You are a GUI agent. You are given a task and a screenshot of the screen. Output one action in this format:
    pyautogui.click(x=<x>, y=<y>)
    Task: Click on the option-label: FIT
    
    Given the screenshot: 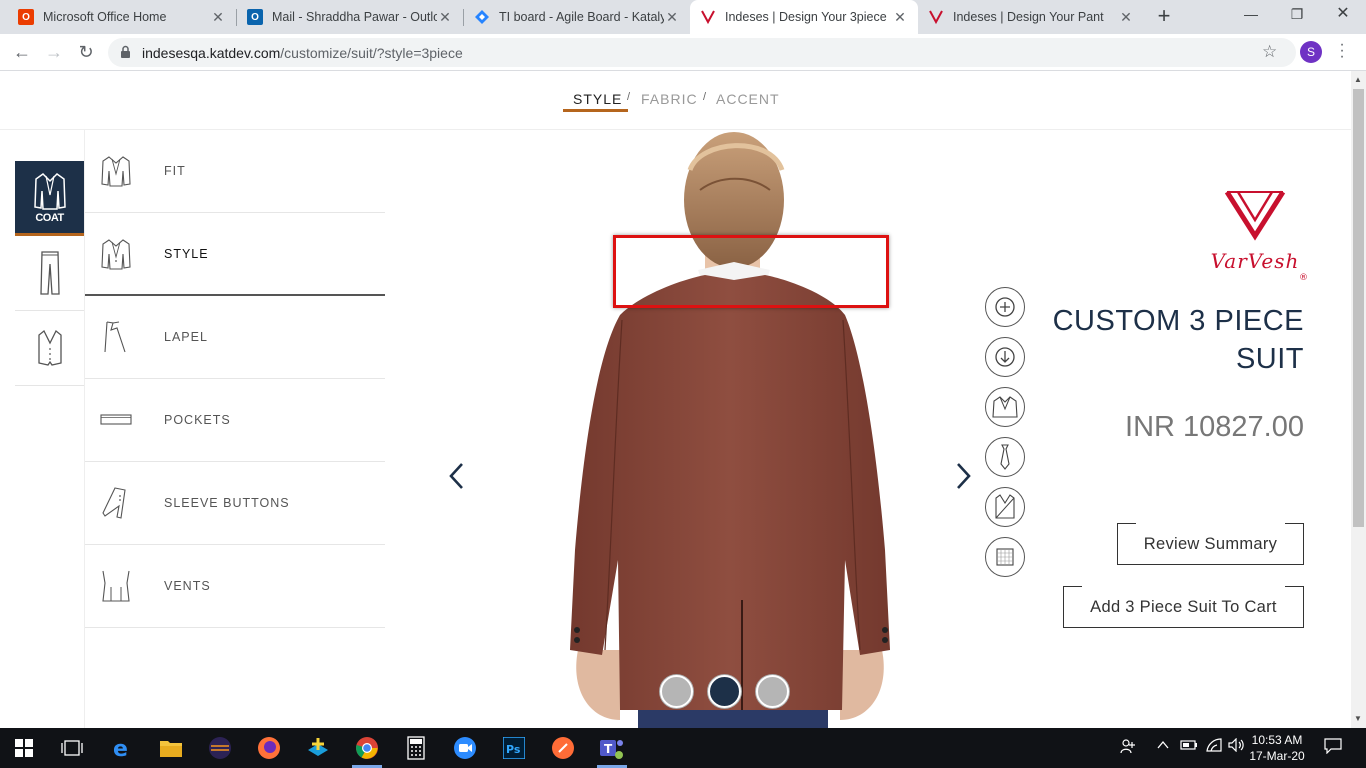 What is the action you would take?
    pyautogui.click(x=175, y=171)
    